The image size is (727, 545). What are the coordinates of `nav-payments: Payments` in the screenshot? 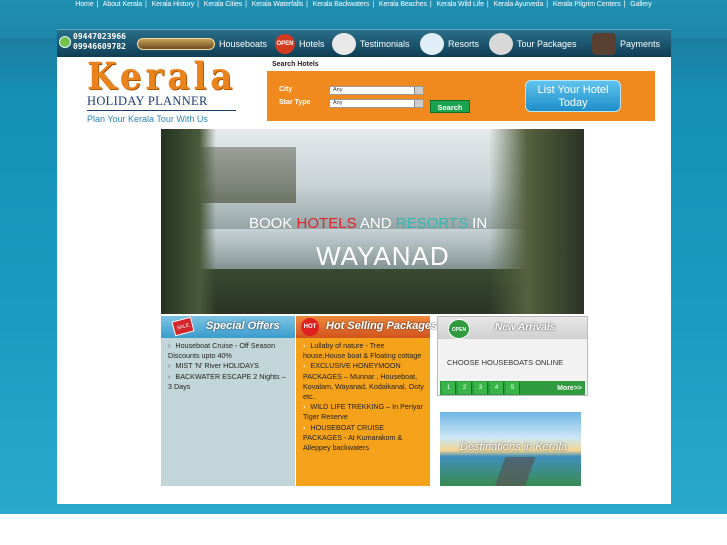 It's located at (626, 44).